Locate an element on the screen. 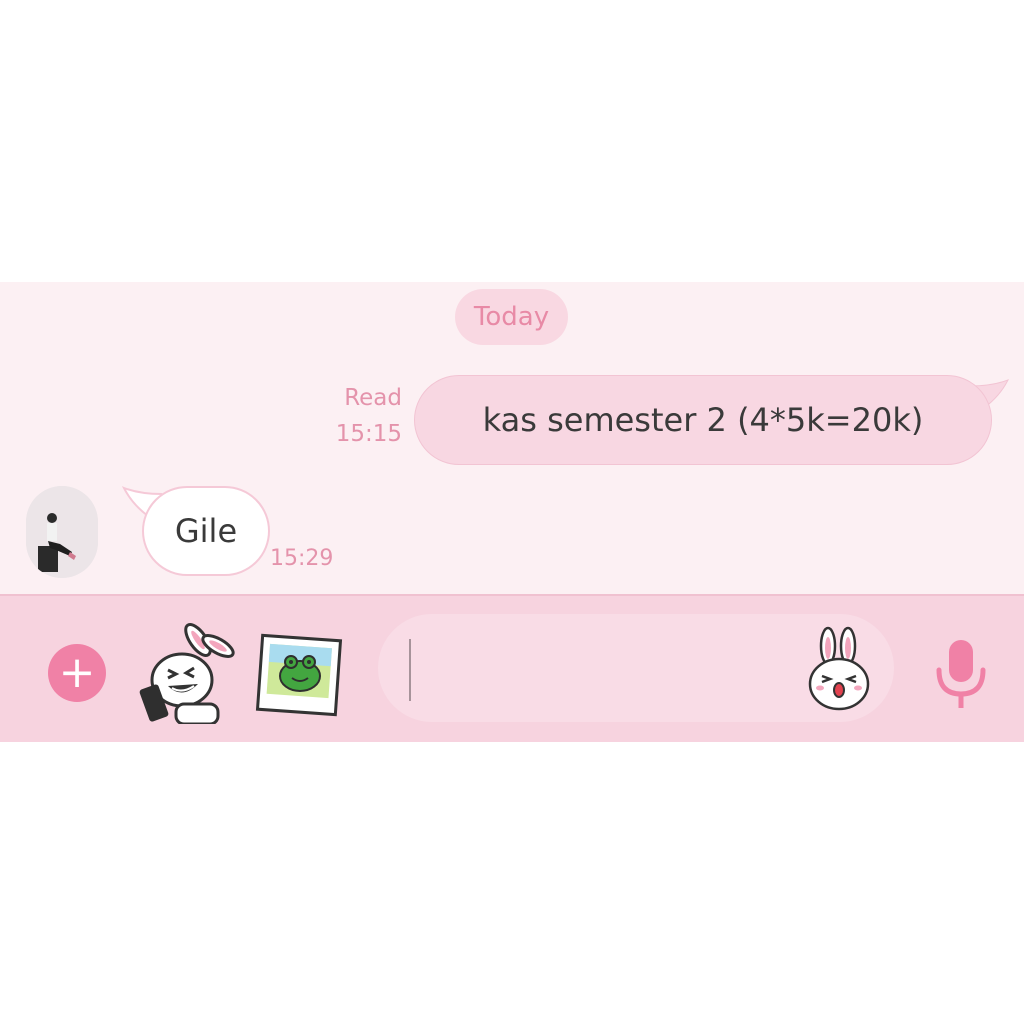 Image resolution: width=1024 pixels, height=1024 pixels. emoji-button is located at coordinates (839, 669).